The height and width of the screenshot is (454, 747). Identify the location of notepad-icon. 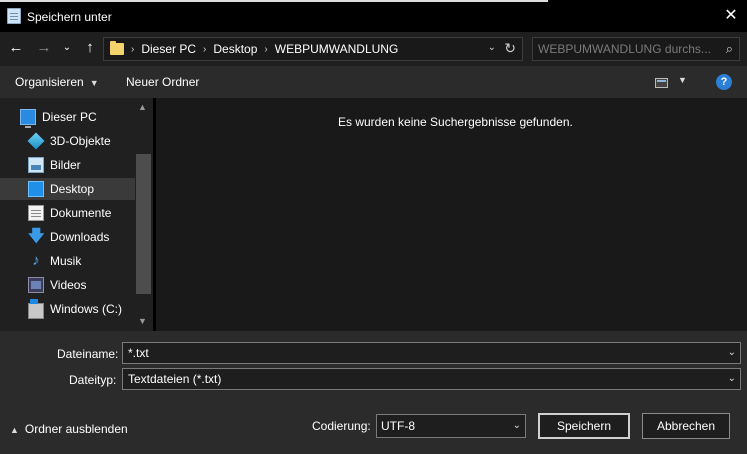
(14, 16).